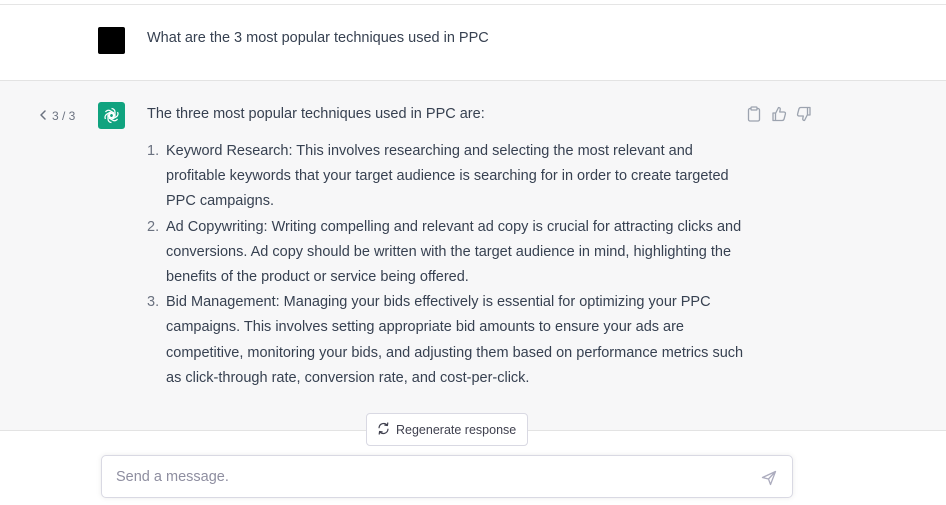 The width and height of the screenshot is (946, 505). Describe the element at coordinates (383, 429) in the screenshot. I see `refresh-icon` at that location.